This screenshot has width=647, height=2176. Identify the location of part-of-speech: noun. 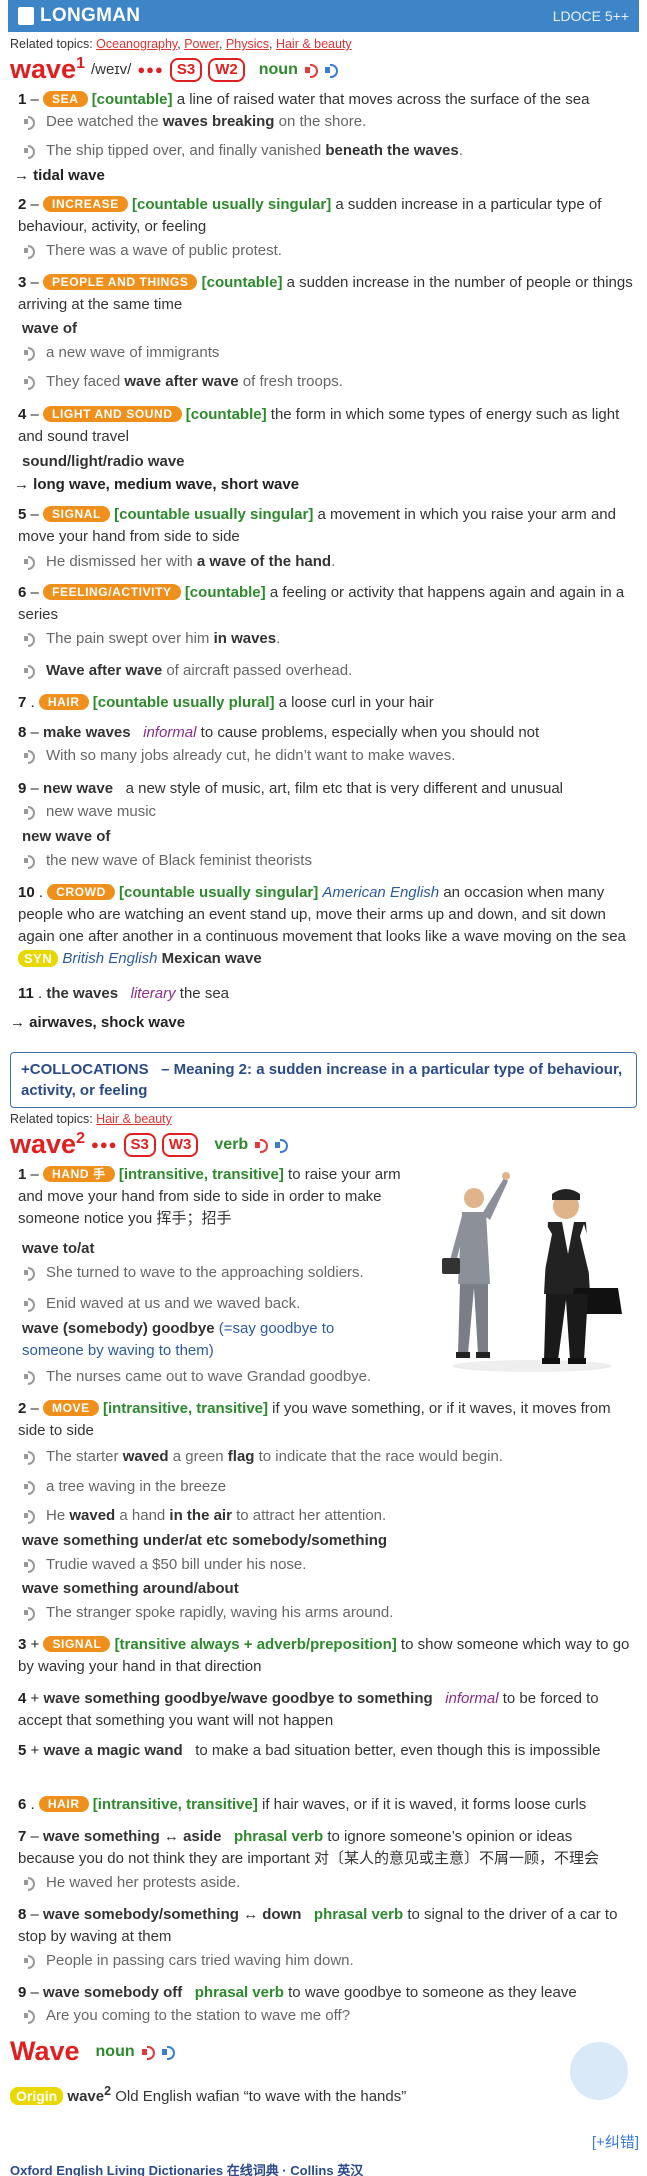
(278, 69).